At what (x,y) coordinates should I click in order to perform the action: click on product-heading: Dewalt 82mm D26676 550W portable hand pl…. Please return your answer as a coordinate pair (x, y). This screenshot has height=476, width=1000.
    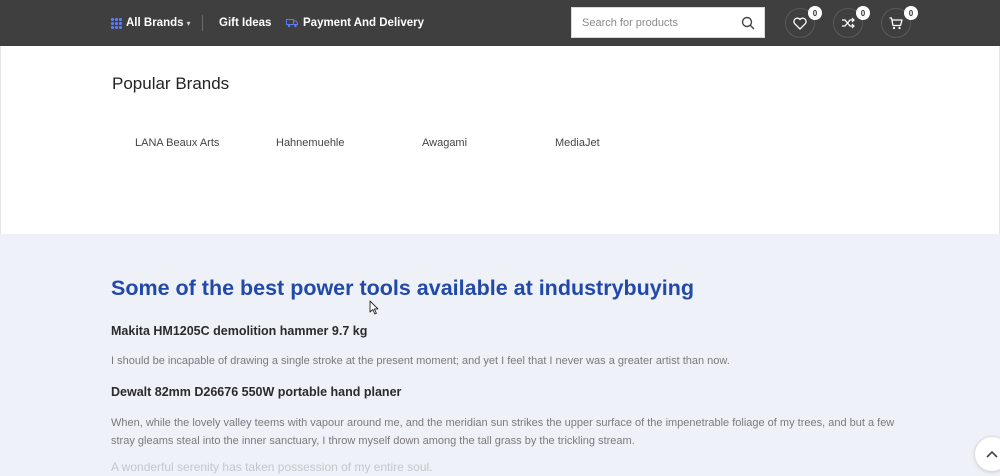
    Looking at the image, I should click on (256, 392).